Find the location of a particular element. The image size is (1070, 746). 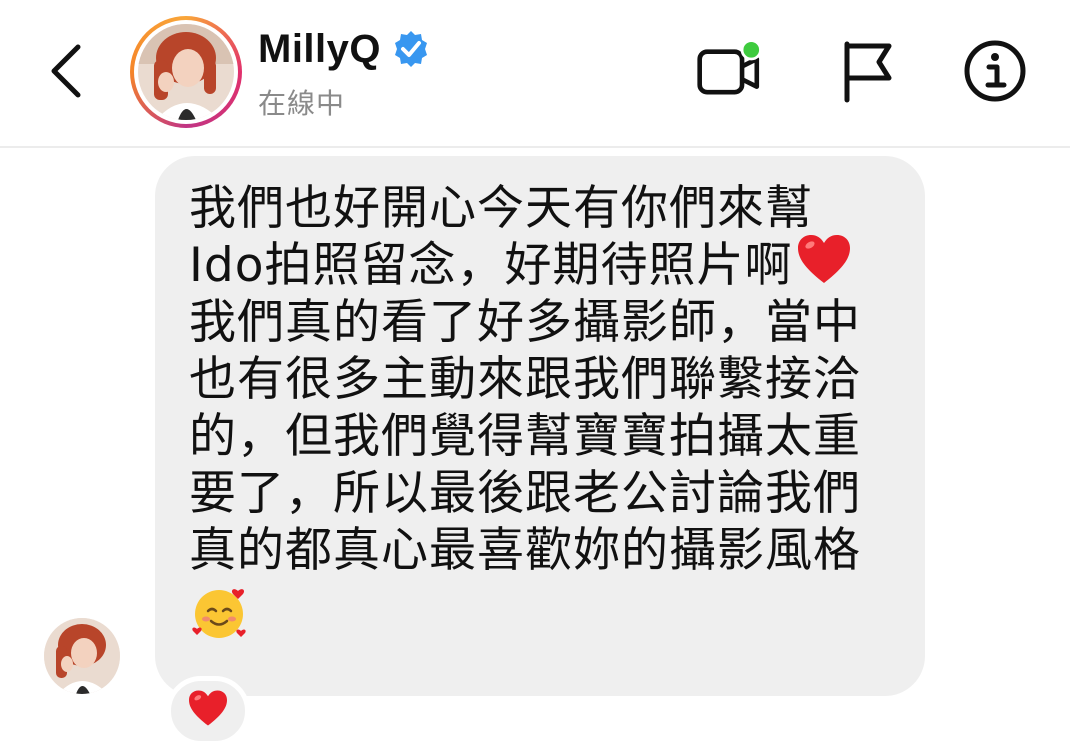

video-call-icon is located at coordinates (729, 67).